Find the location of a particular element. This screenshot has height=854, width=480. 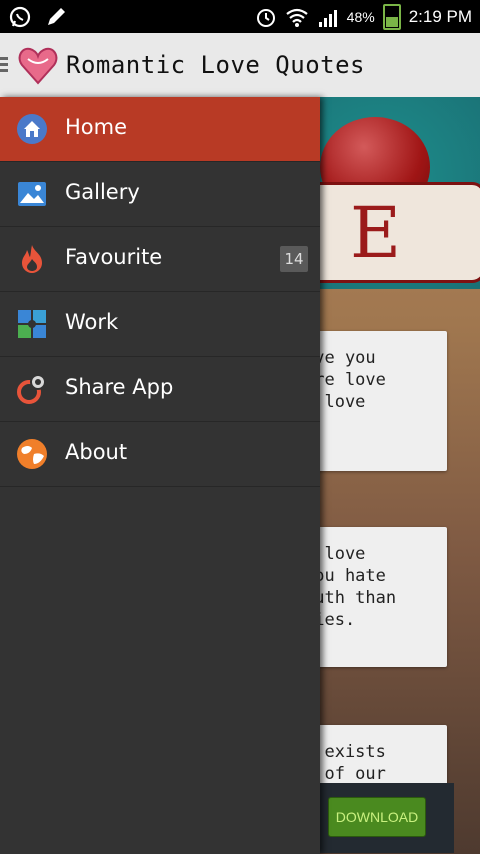

status-bar: 48% 2:19 PM is located at coordinates (240, 16).